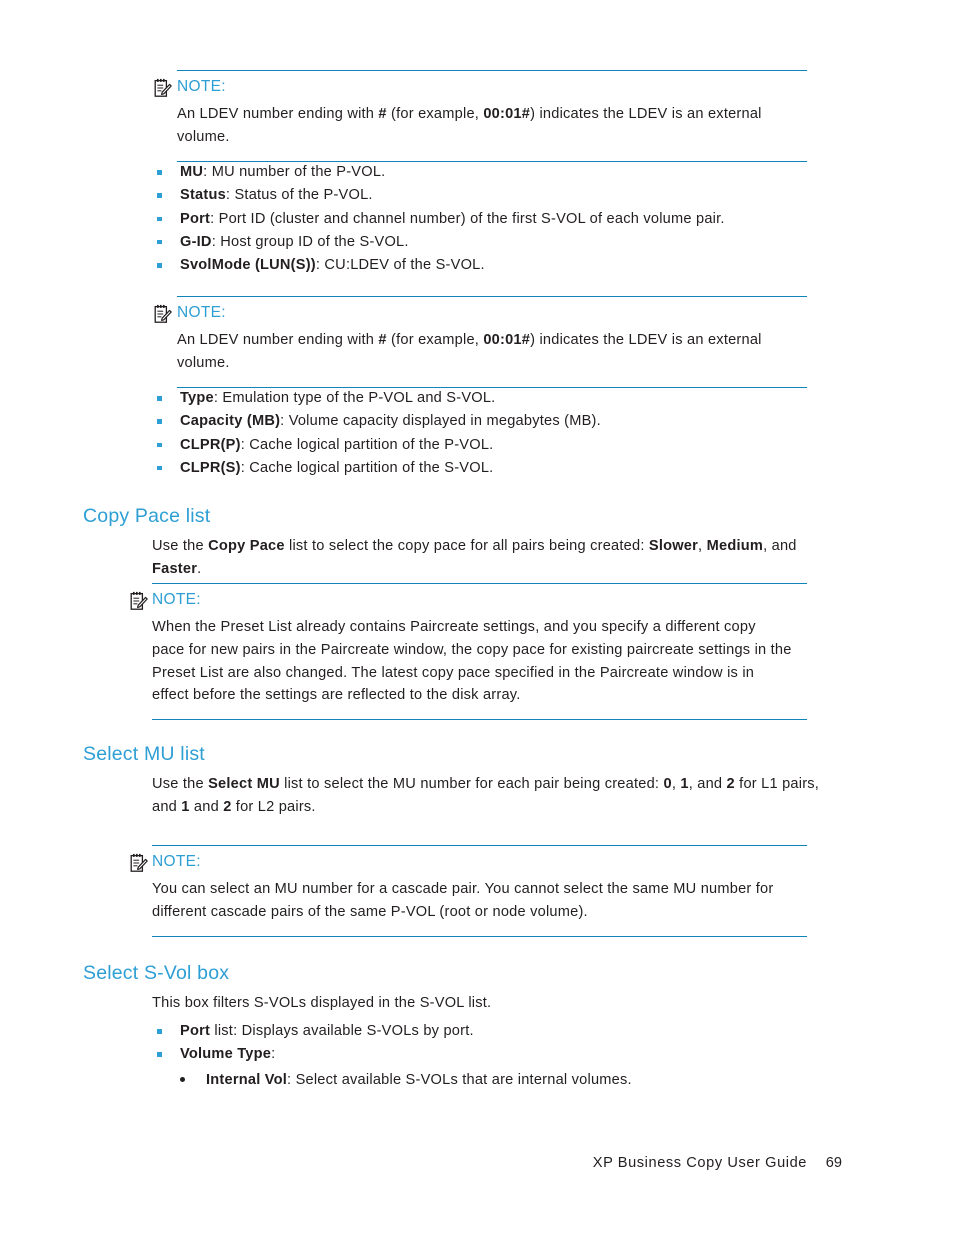  I want to click on list-item-term: G-ID, so click(196, 241).